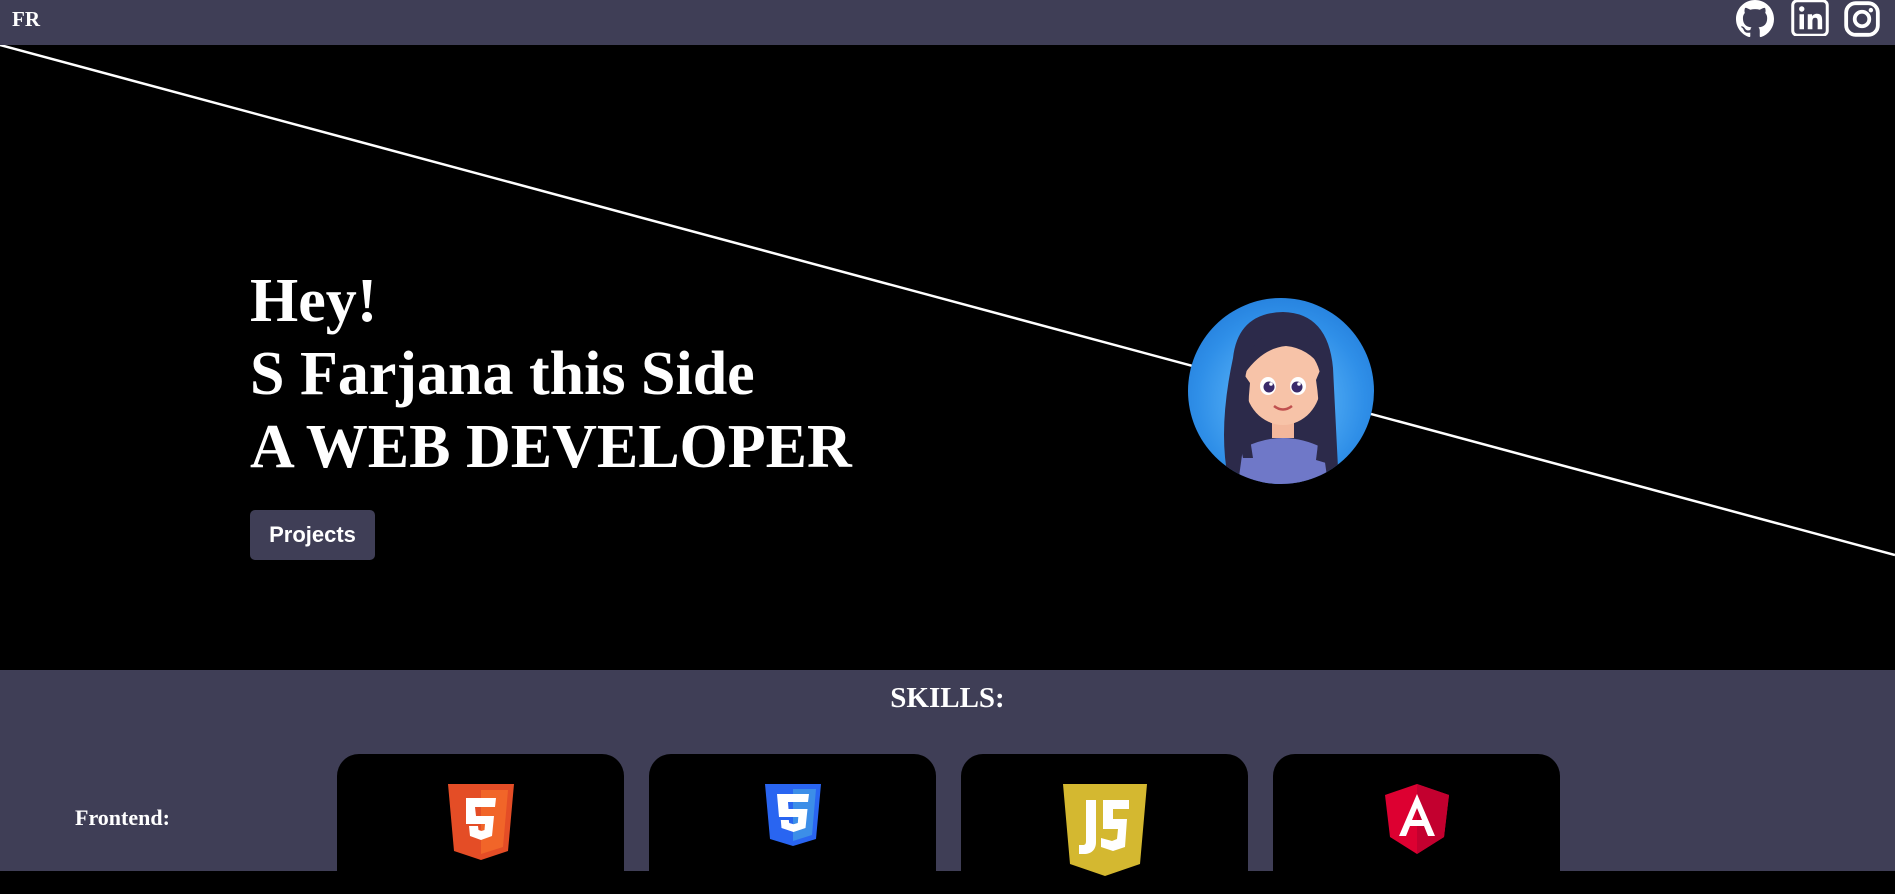 This screenshot has width=1895, height=894. What do you see at coordinates (551, 447) in the screenshot?
I see `hero-role: A WEB DEVELOPER` at bounding box center [551, 447].